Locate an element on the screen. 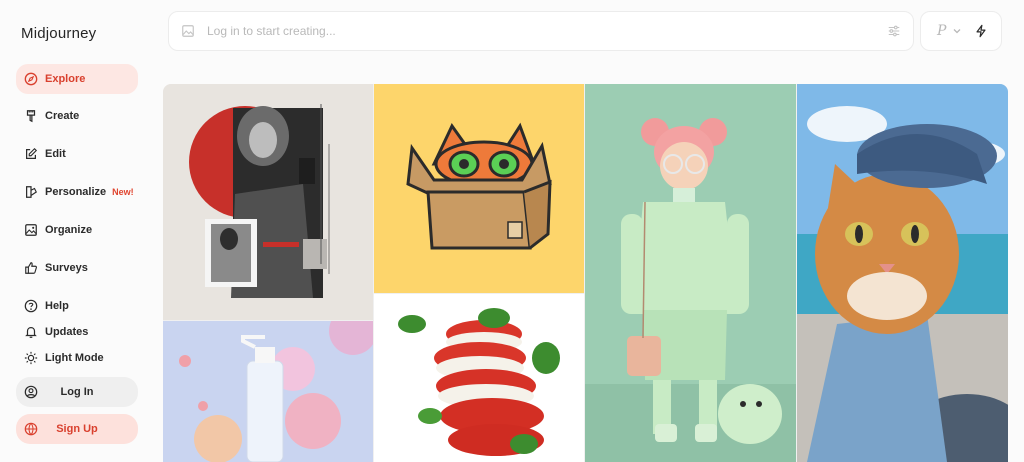 The height and width of the screenshot is (462, 1024). prompt-bar is located at coordinates (541, 31).